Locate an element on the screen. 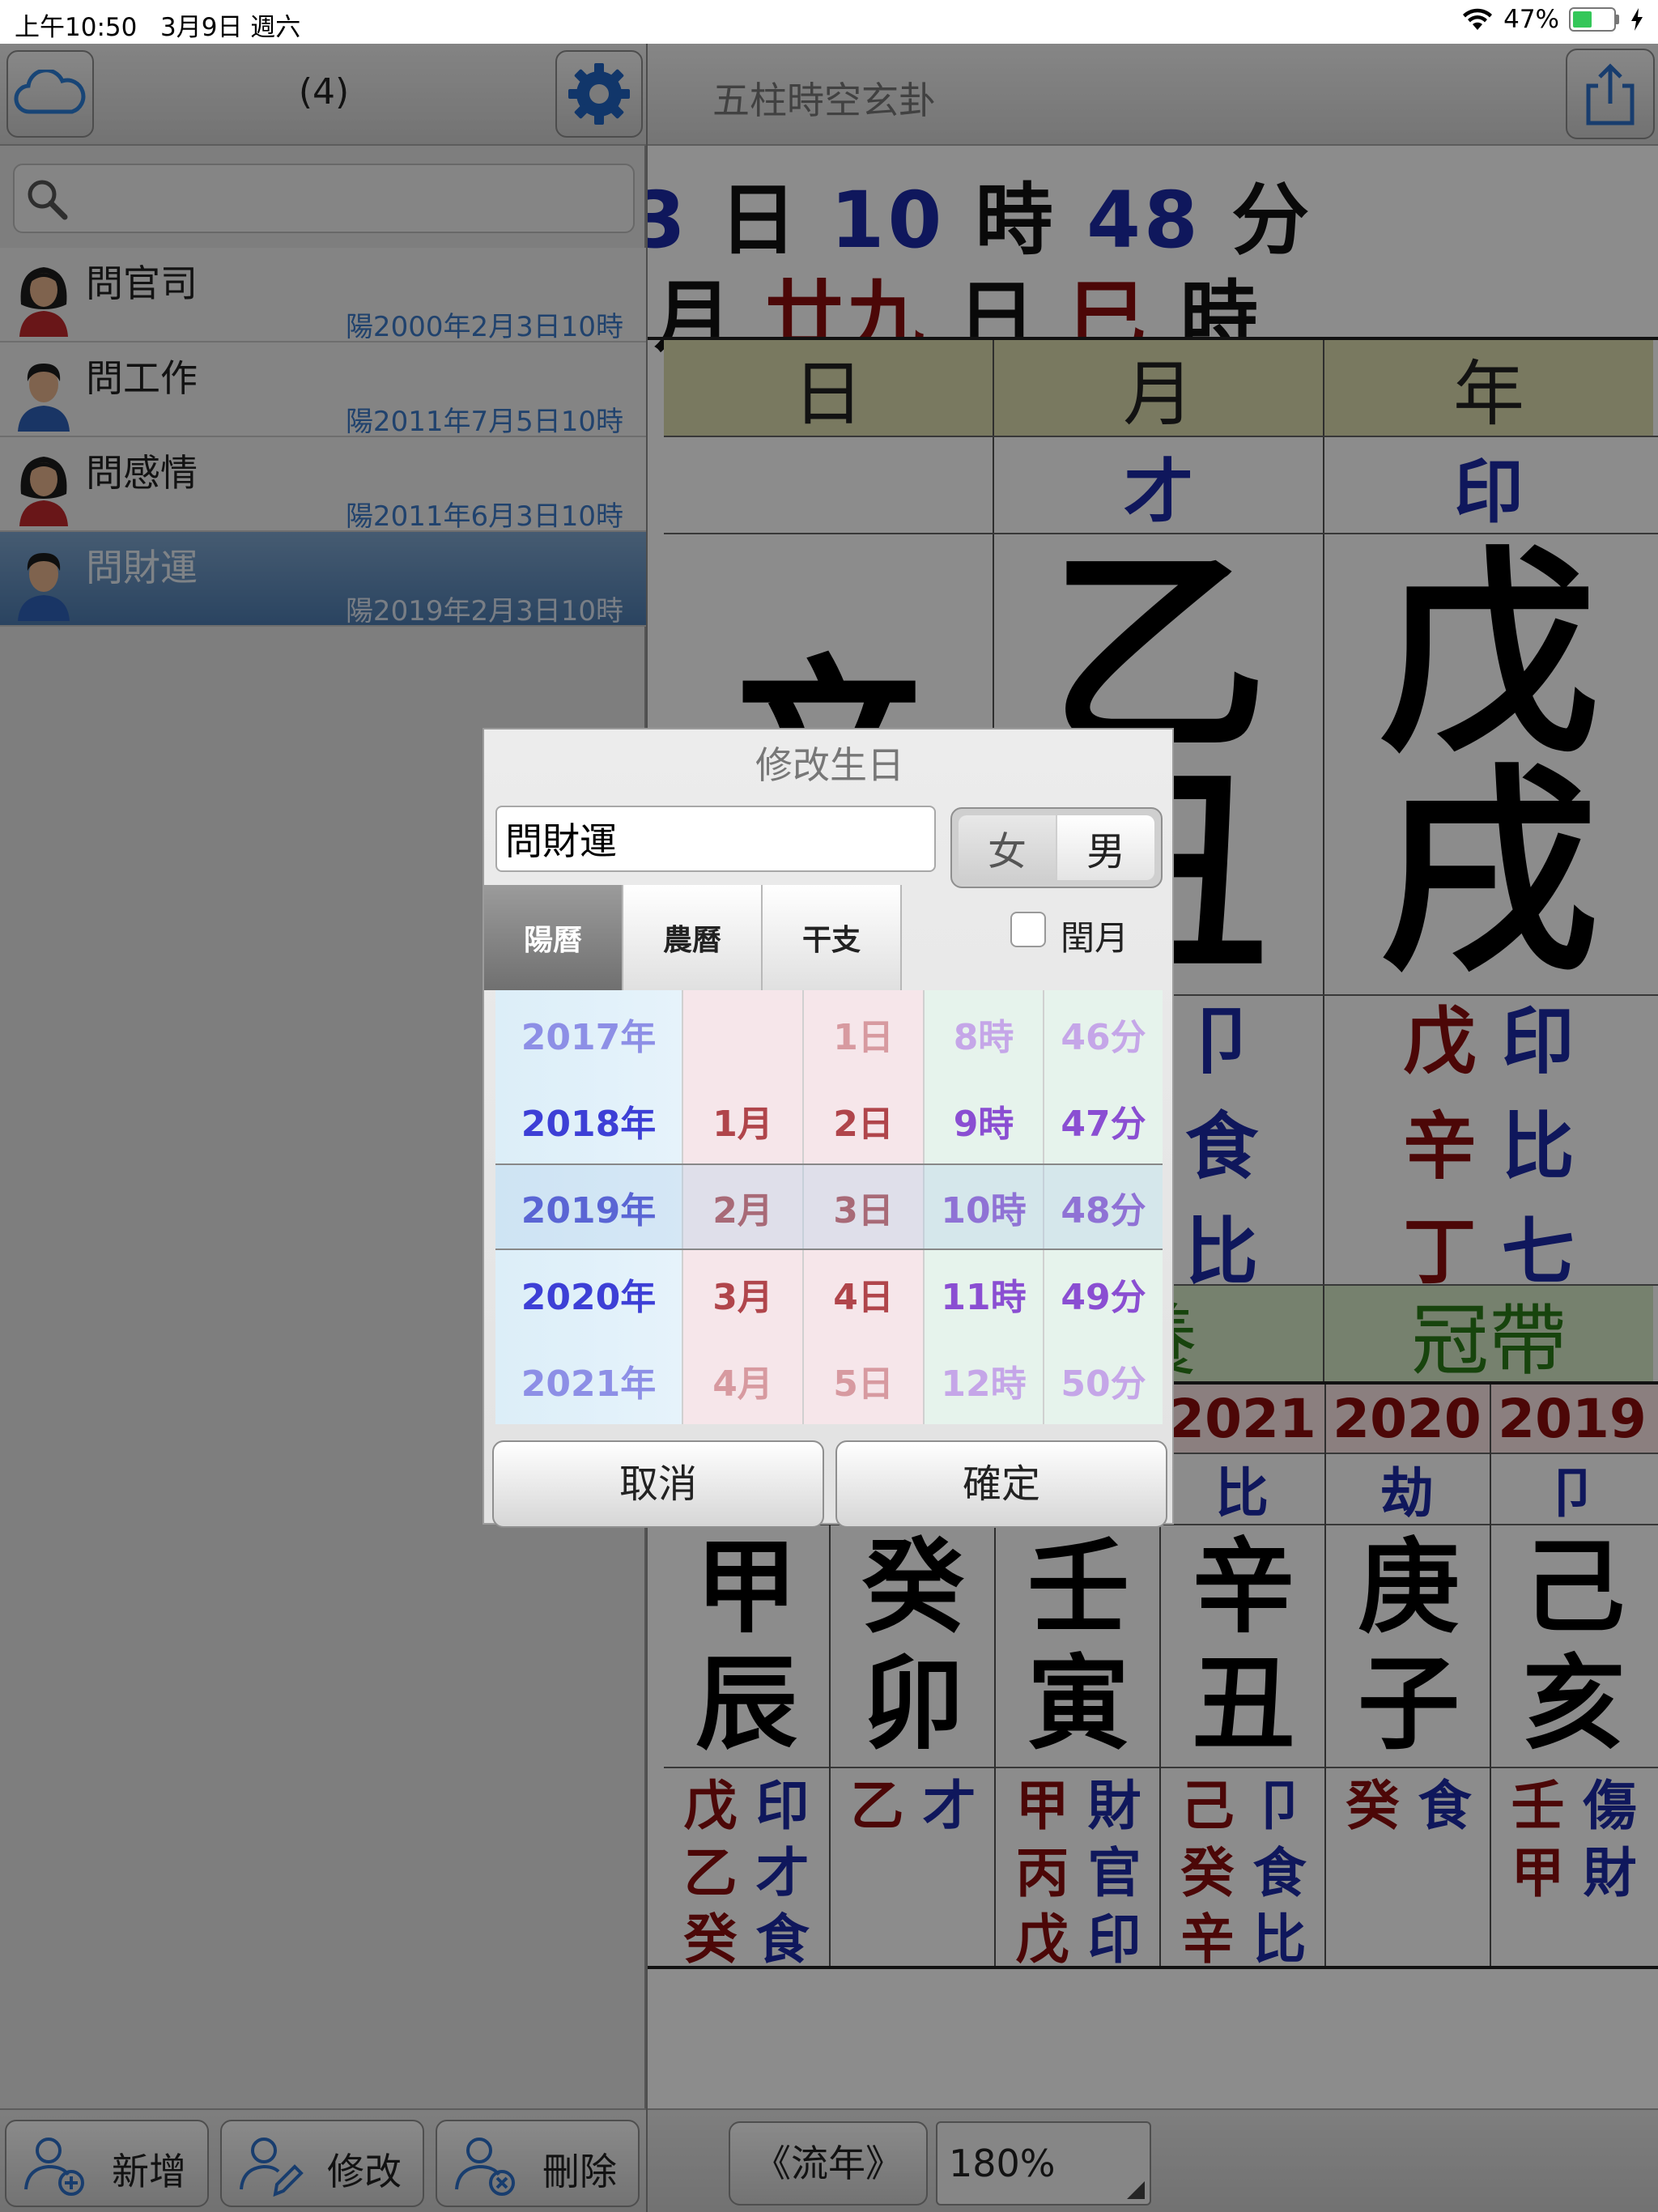 Image resolution: width=1658 pixels, height=2212 pixels. status-bar: 上午10:50 3月9日 週六 47% is located at coordinates (829, 22).